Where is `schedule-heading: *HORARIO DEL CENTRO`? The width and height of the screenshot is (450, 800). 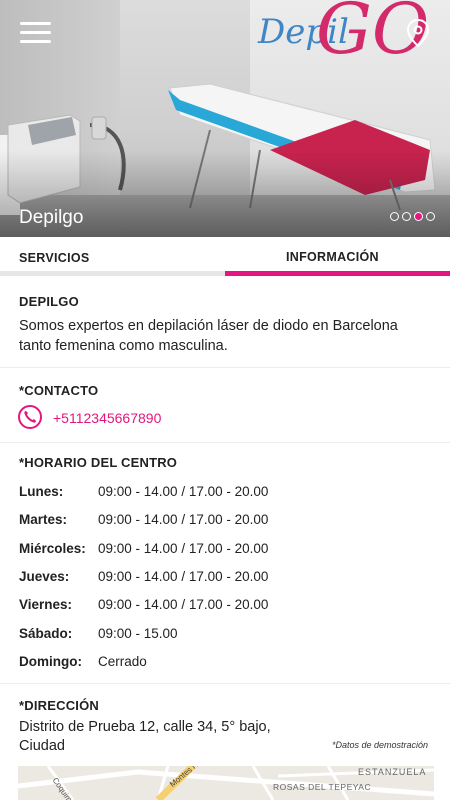 schedule-heading: *HORARIO DEL CENTRO is located at coordinates (98, 462).